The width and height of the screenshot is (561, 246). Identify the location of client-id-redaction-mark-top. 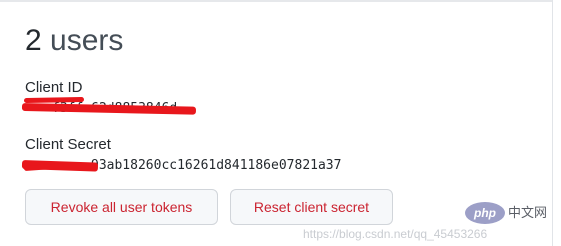
(54, 99).